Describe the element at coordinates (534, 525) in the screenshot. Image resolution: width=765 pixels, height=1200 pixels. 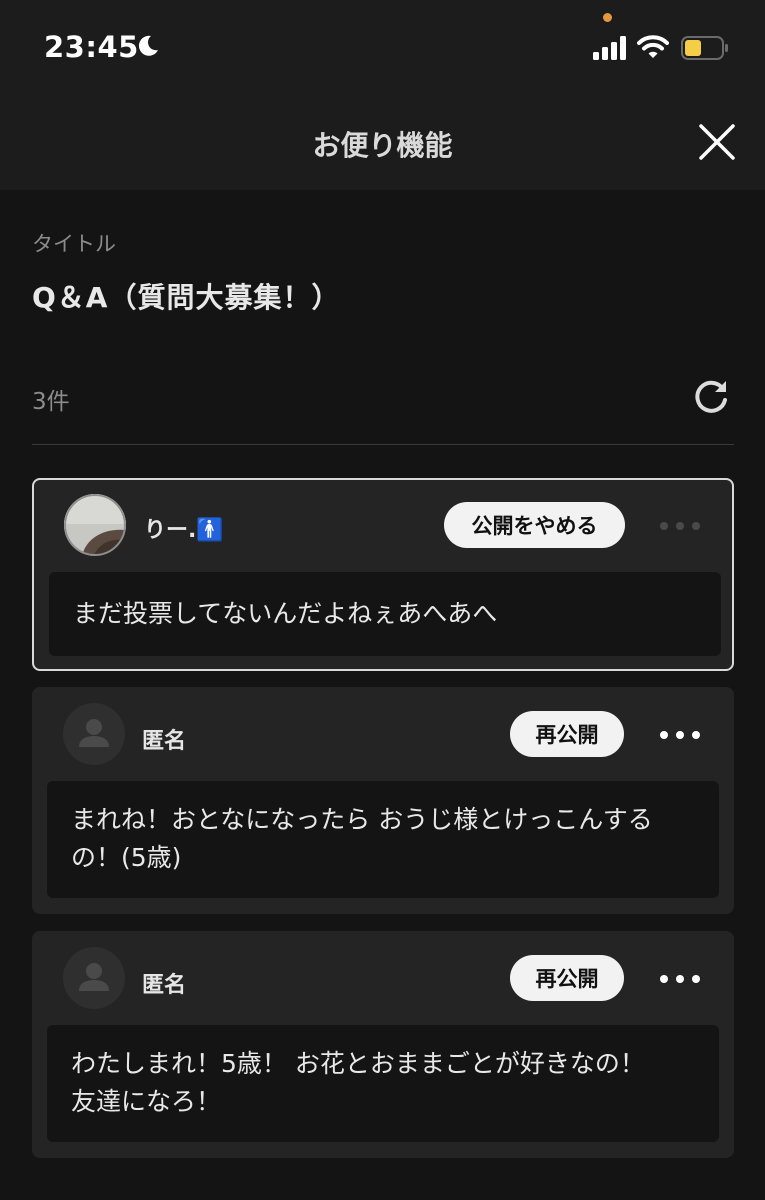
I see `unpublish-button: 公開をやめる` at that location.